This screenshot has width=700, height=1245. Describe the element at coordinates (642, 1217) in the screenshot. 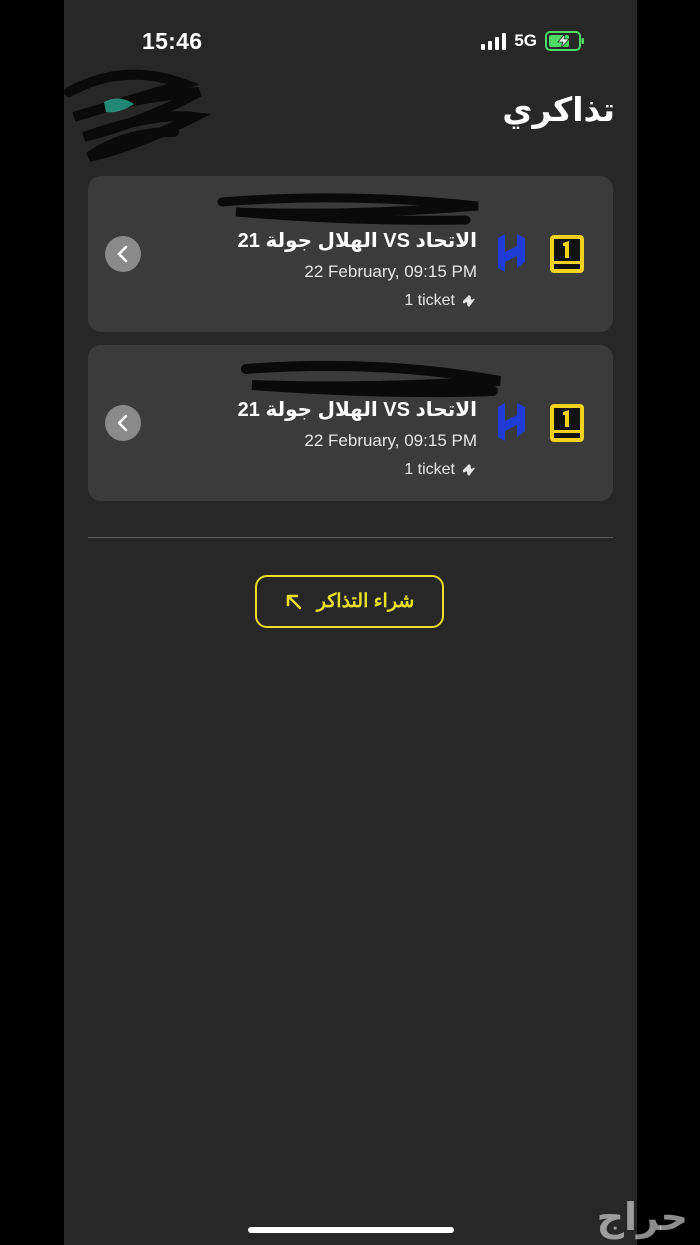

I see `watermark-logo: حراج` at that location.